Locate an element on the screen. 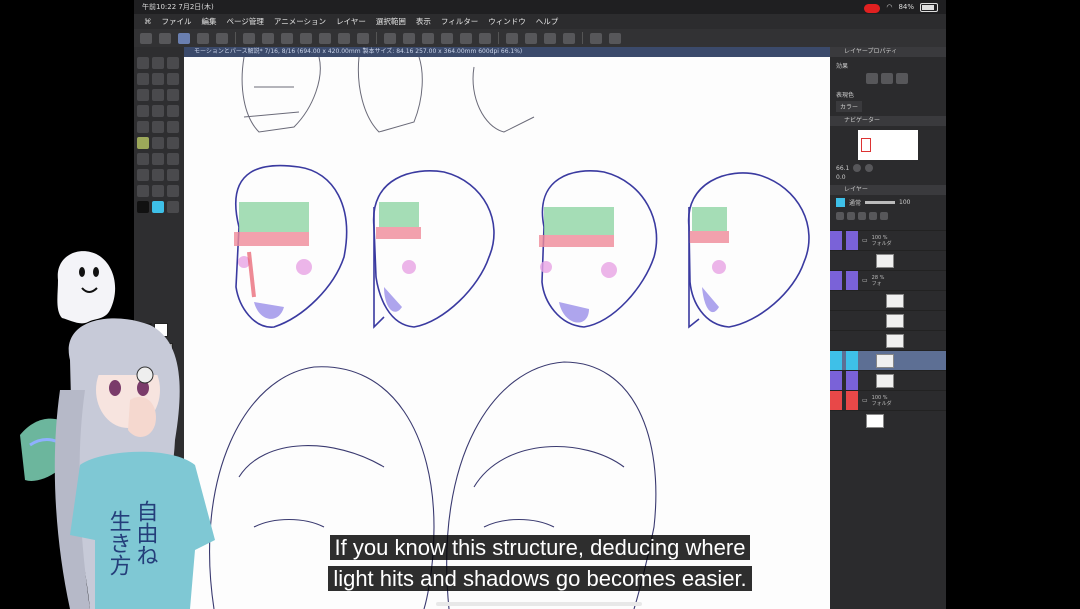 Image resolution: width=1080 pixels, height=609 pixels. opacity-slider is located at coordinates (880, 202).